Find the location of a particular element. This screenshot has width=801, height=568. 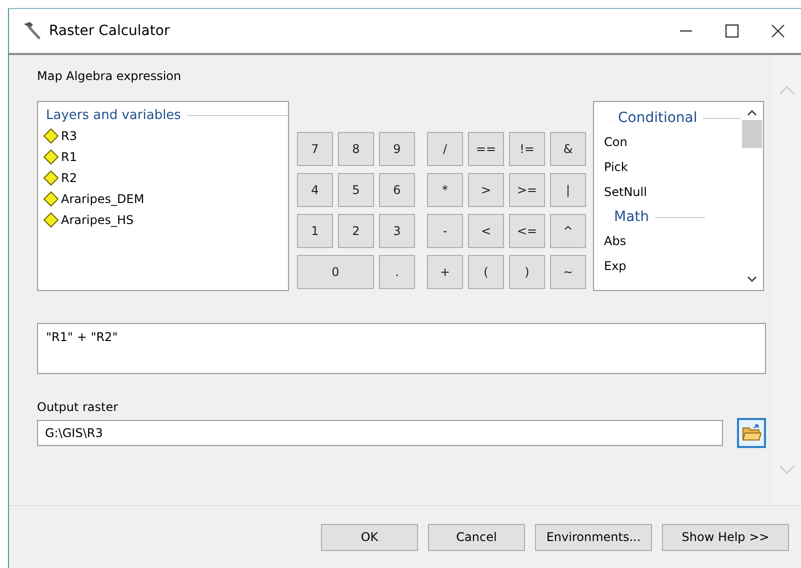

key-button: 0 is located at coordinates (335, 272).